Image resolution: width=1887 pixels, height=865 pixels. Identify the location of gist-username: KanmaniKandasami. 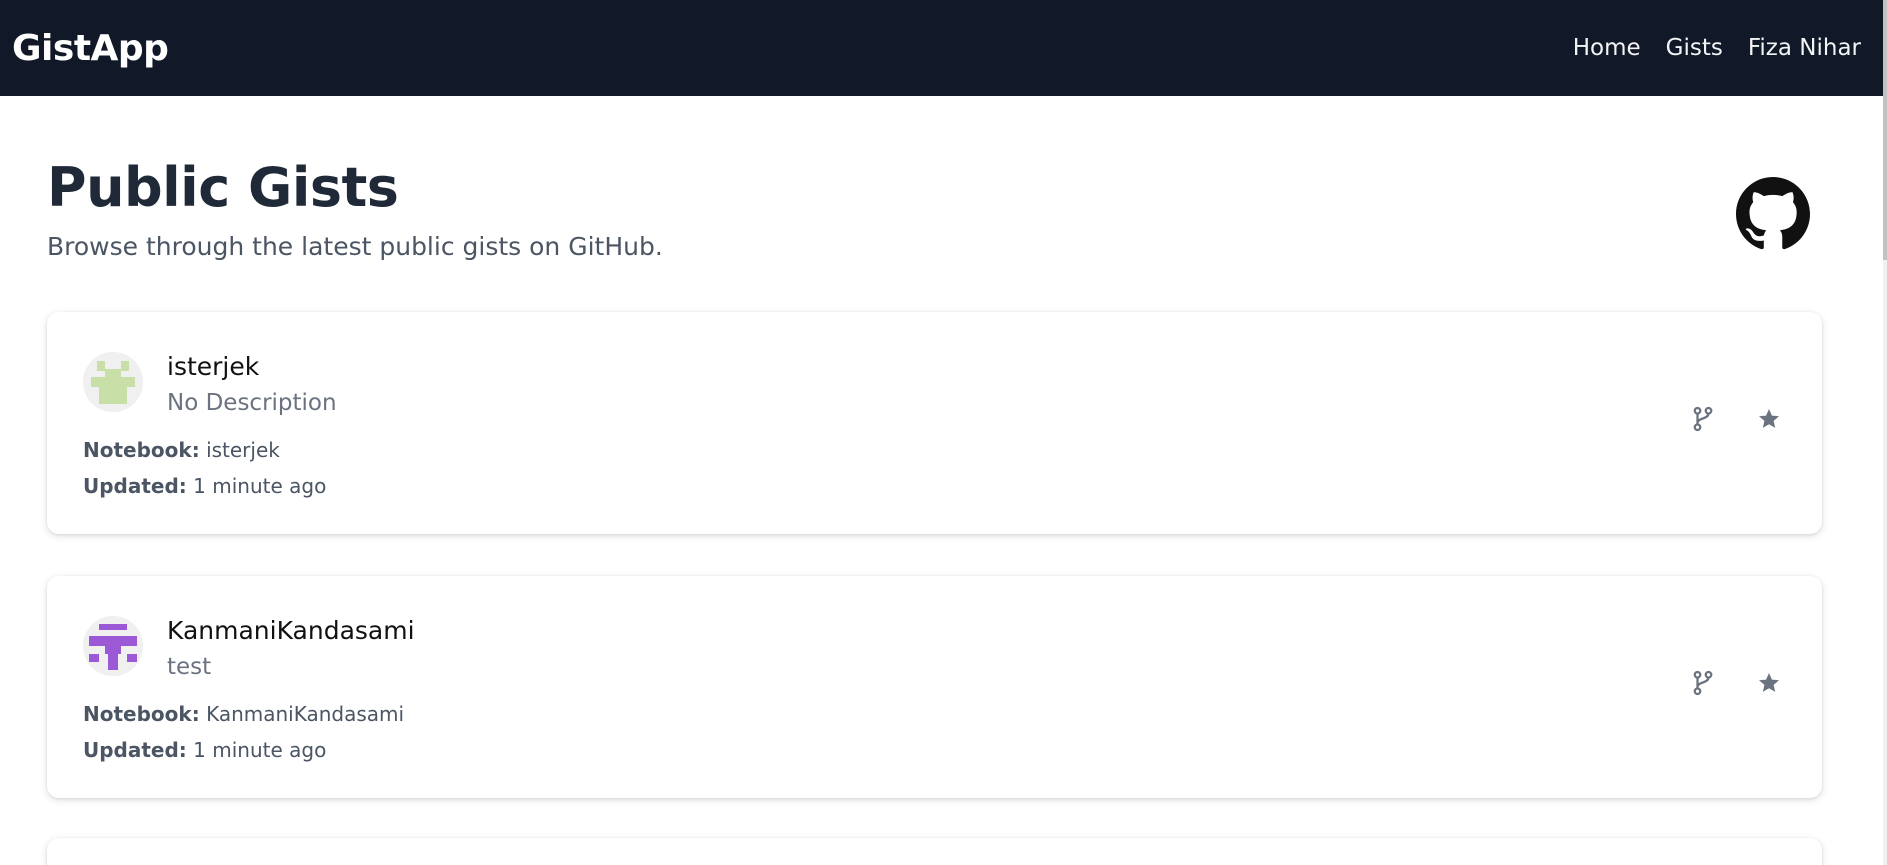
(291, 630).